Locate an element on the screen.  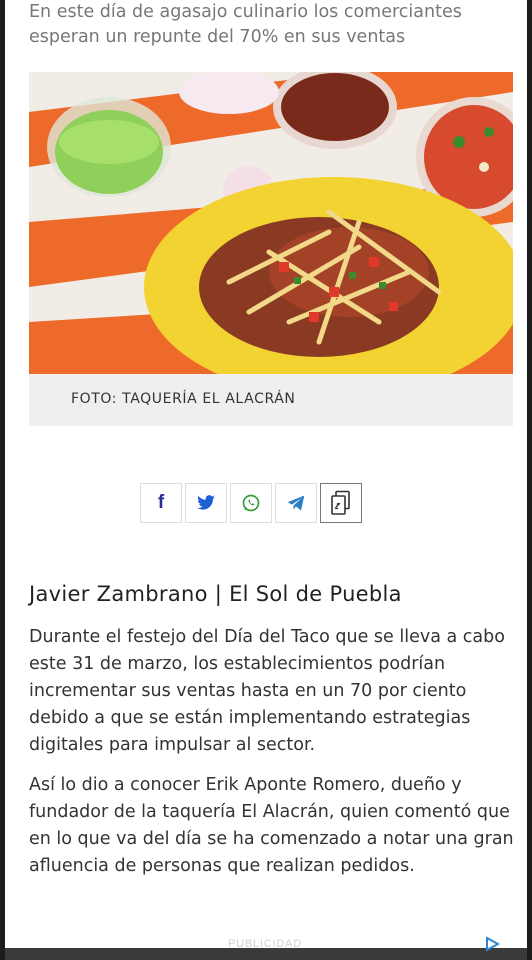
share-buttons: f is located at coordinates (251, 504).